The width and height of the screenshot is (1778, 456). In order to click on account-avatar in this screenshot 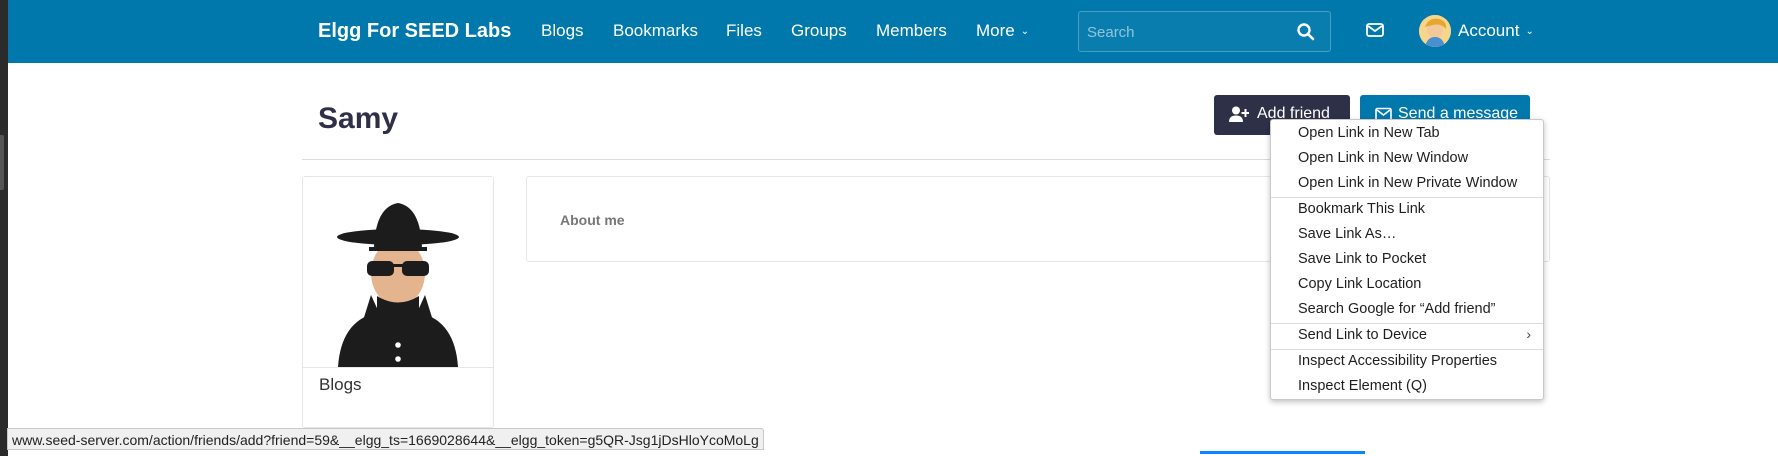, I will do `click(1435, 31)`.